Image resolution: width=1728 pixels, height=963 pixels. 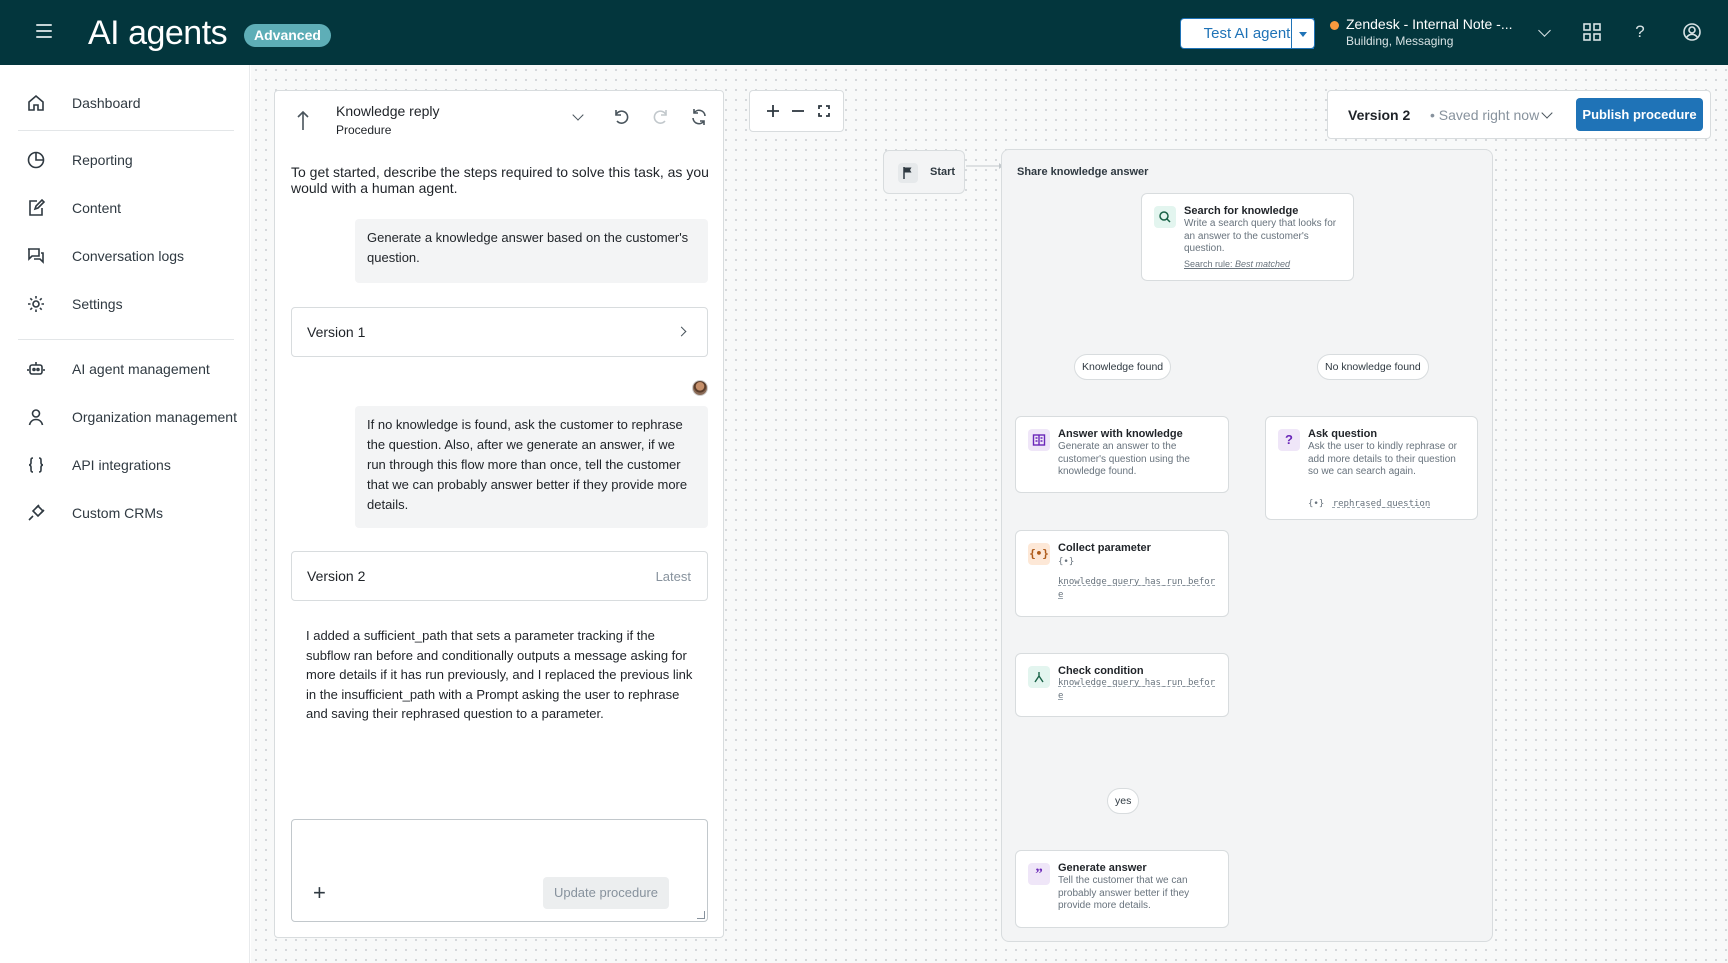 I want to click on flag-icon, so click(x=908, y=173).